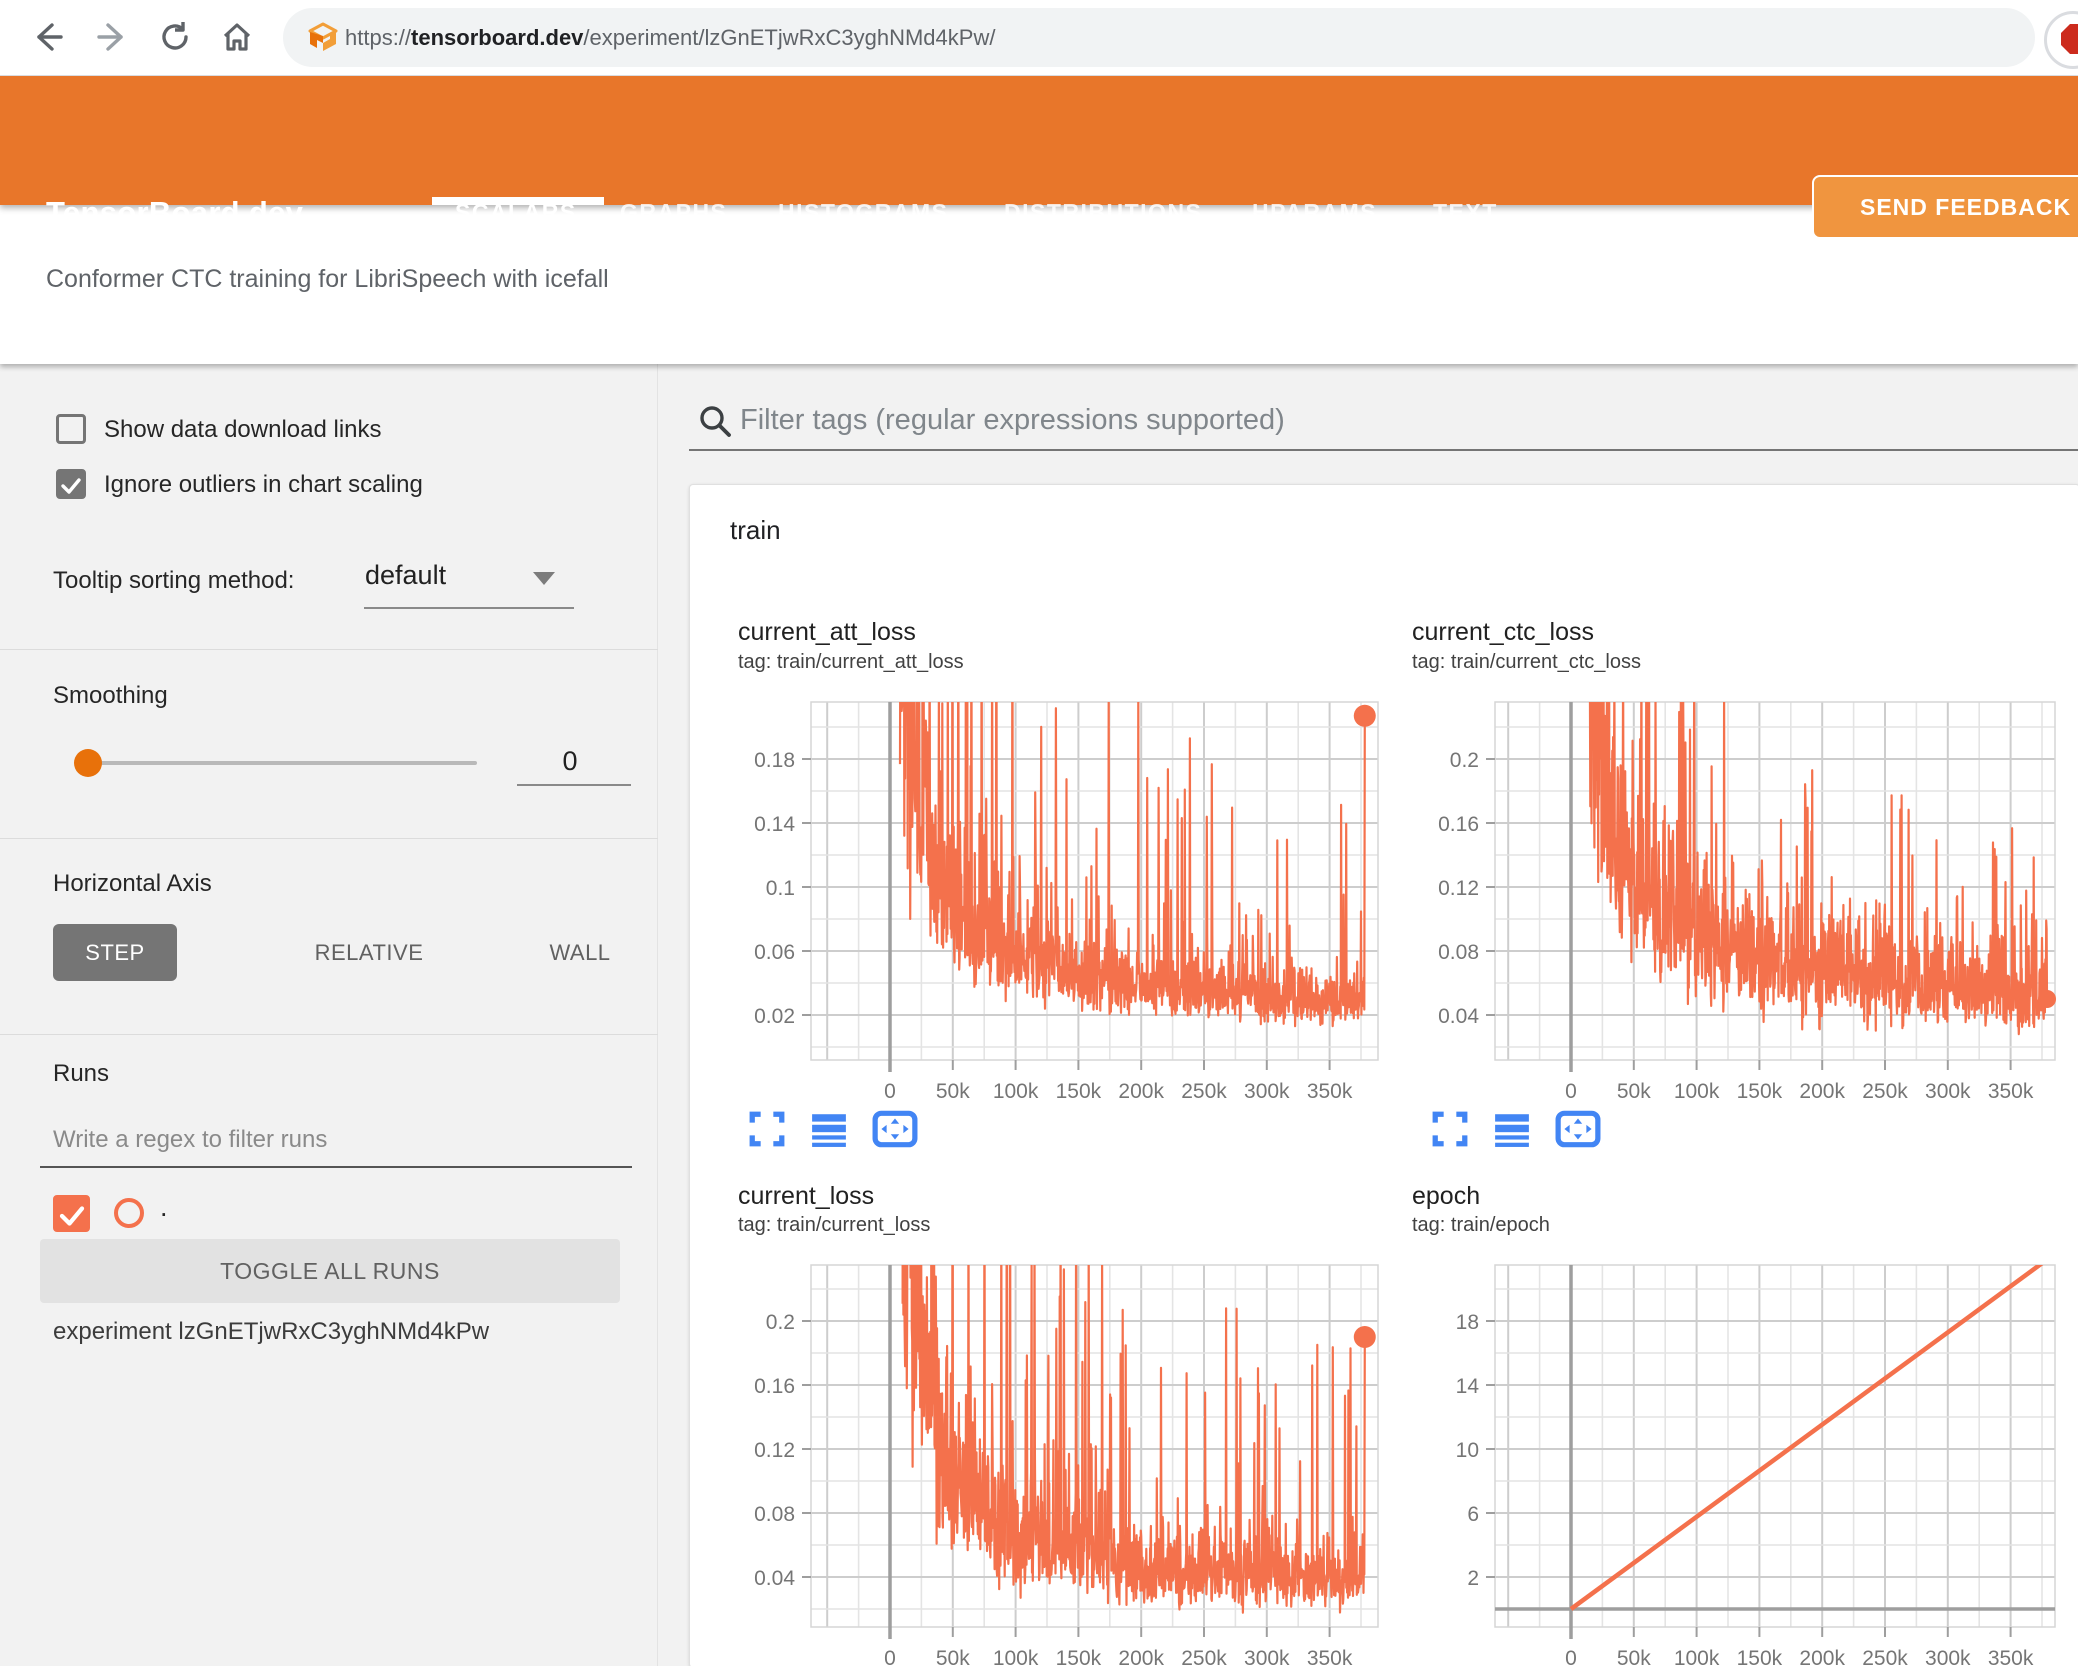  Describe the element at coordinates (1465, 212) in the screenshot. I see `tab-text: TEXT` at that location.